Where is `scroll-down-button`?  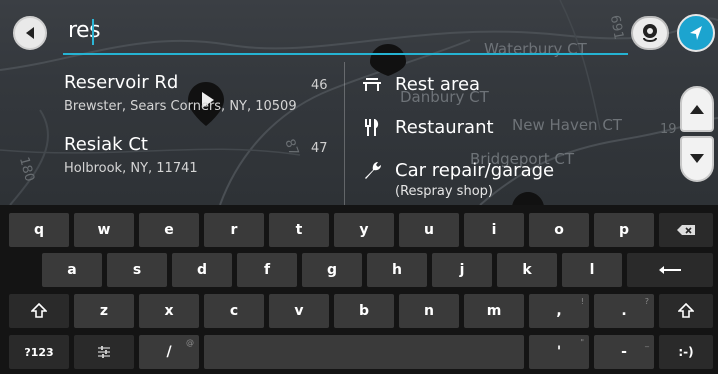 scroll-down-button is located at coordinates (697, 159).